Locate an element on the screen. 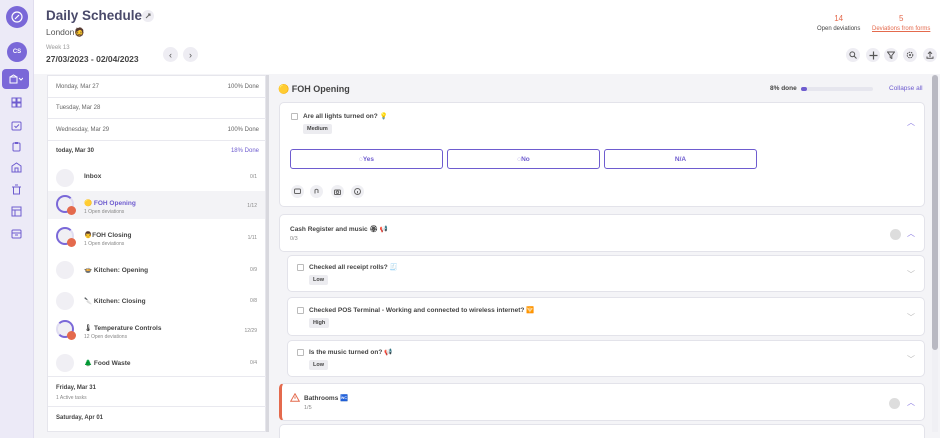  filter-button is located at coordinates (891, 55).